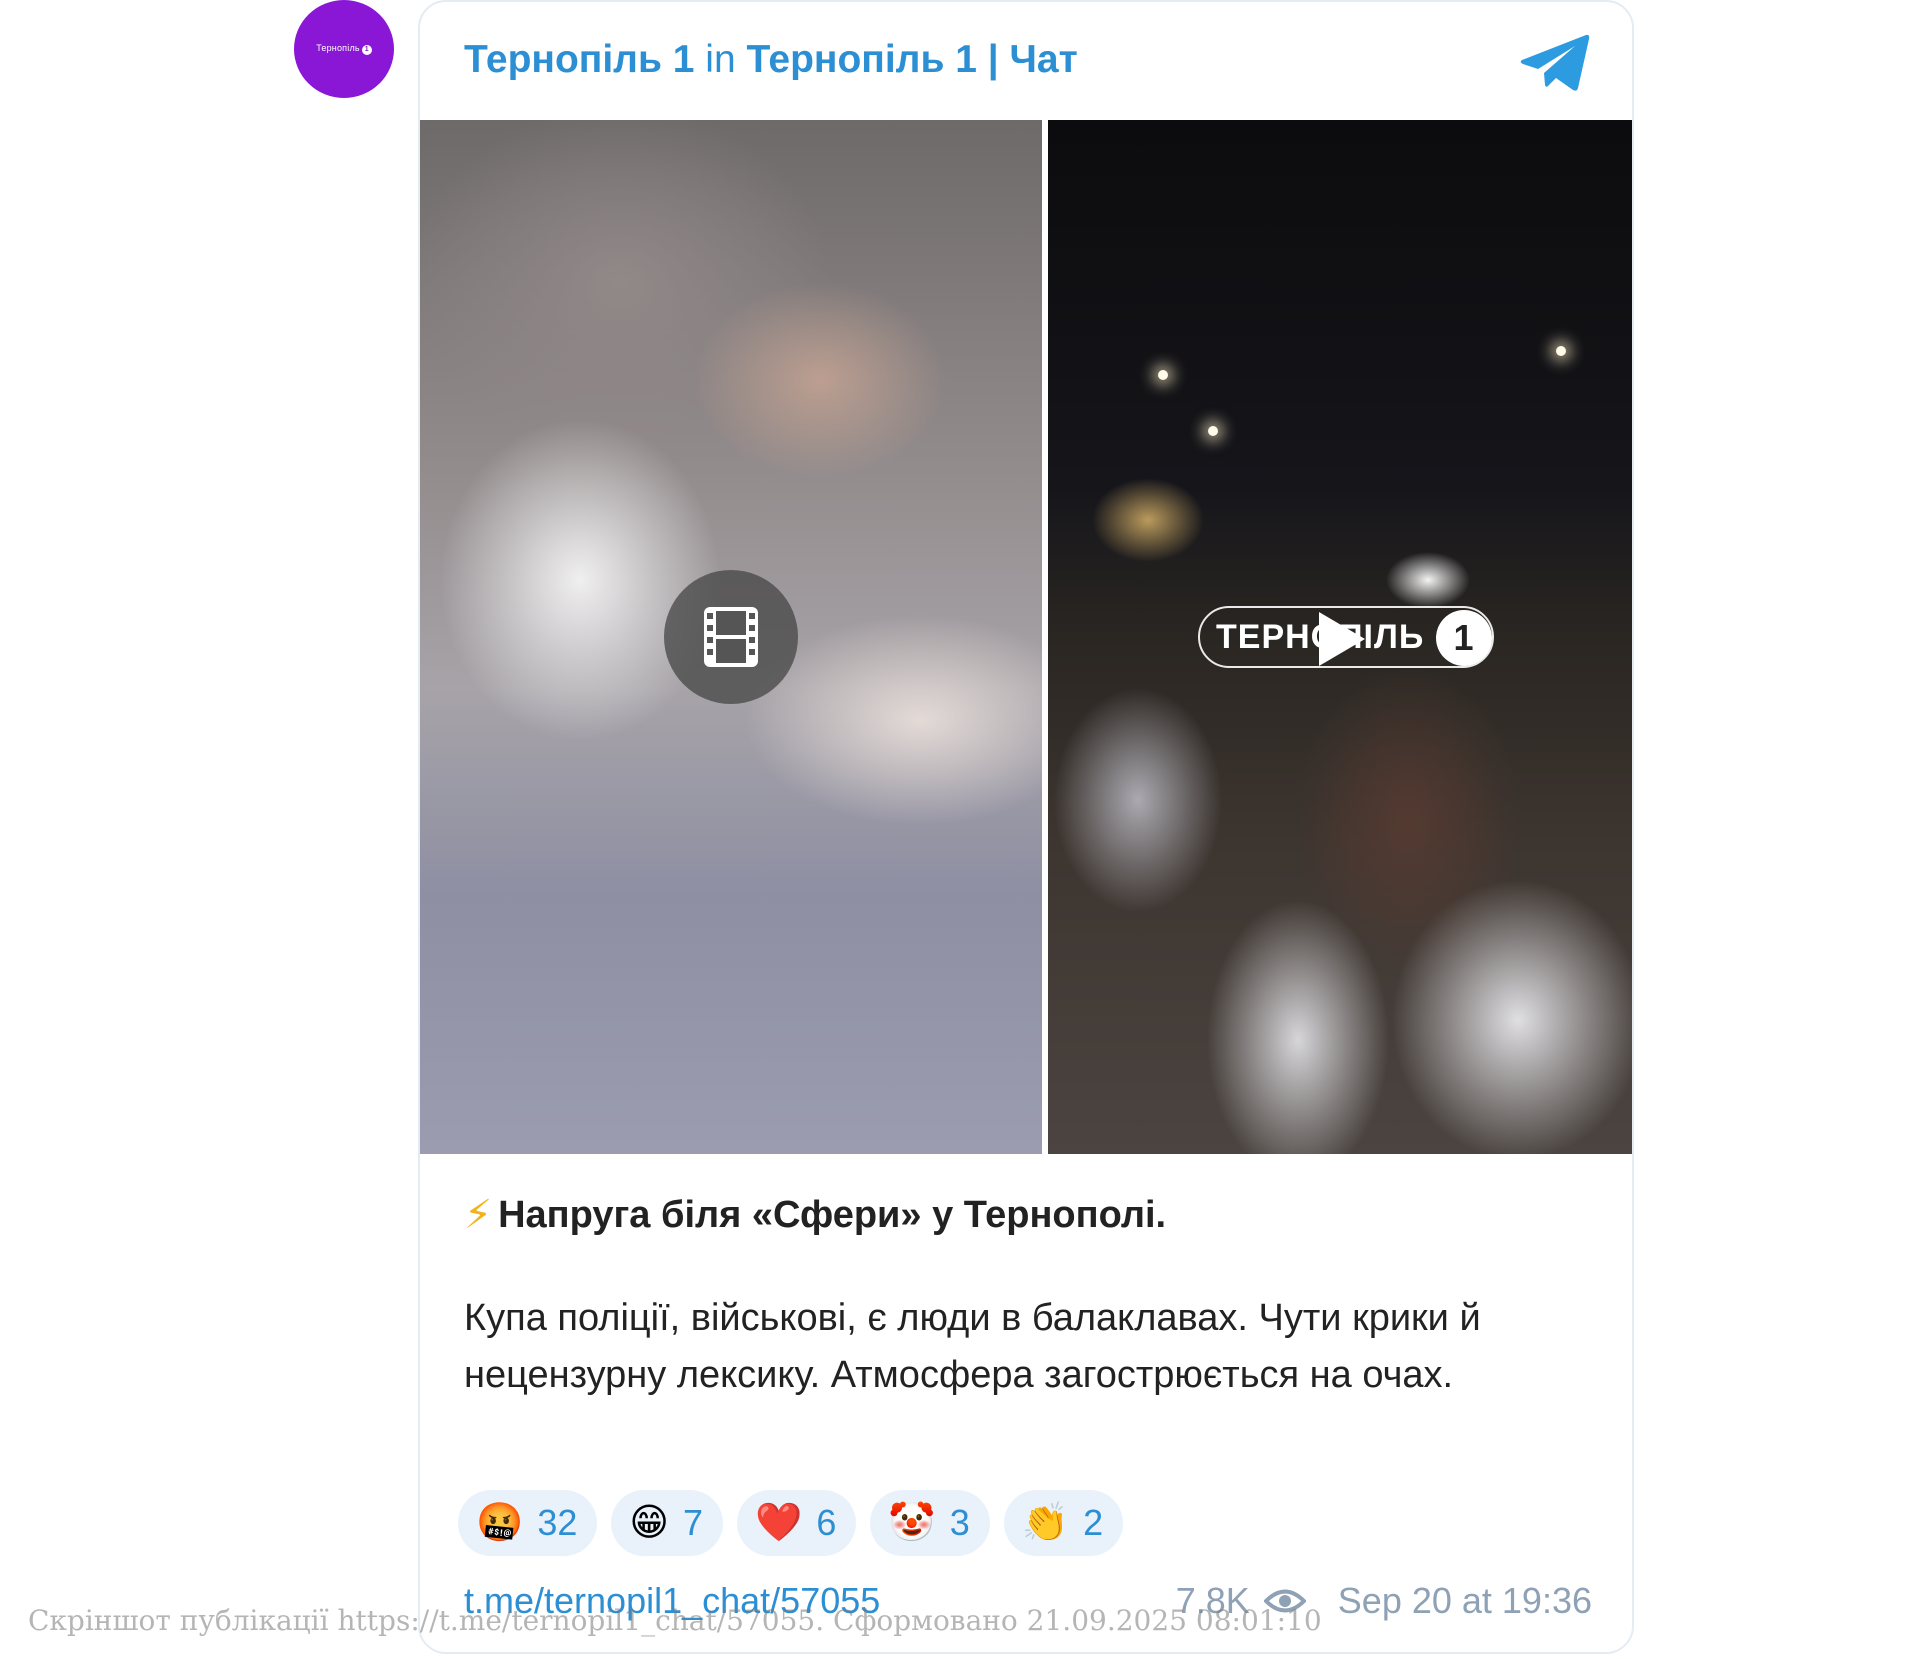  What do you see at coordinates (1093, 1522) in the screenshot?
I see `reaction-count: 2` at bounding box center [1093, 1522].